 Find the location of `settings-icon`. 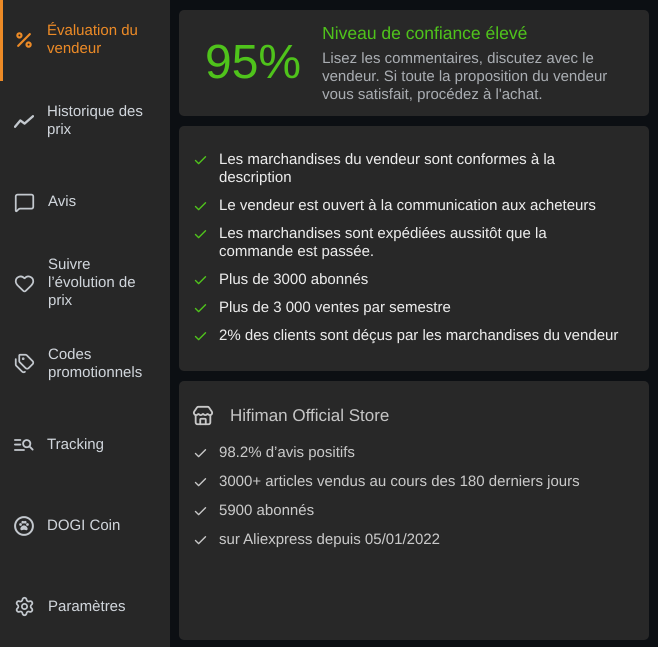

settings-icon is located at coordinates (24, 607).